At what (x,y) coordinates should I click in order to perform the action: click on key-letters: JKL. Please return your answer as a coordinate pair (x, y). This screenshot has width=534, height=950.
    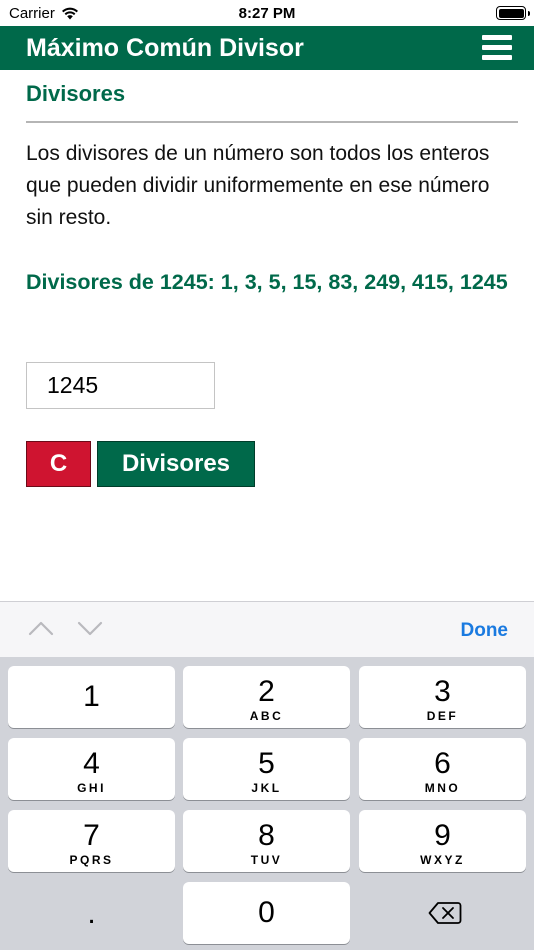
    Looking at the image, I should click on (266, 788).